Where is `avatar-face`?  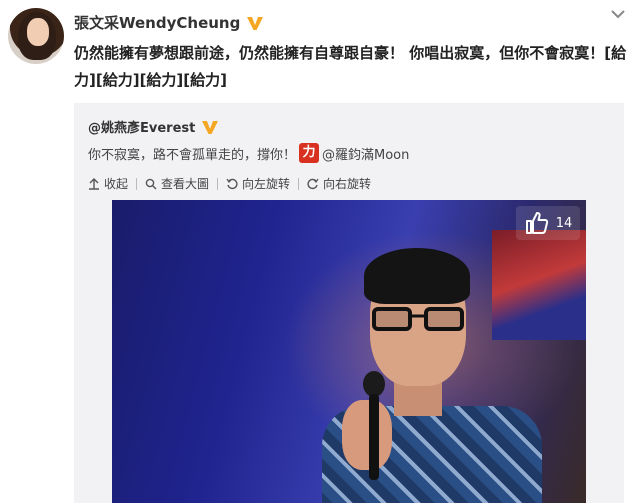 avatar-face is located at coordinates (38, 32).